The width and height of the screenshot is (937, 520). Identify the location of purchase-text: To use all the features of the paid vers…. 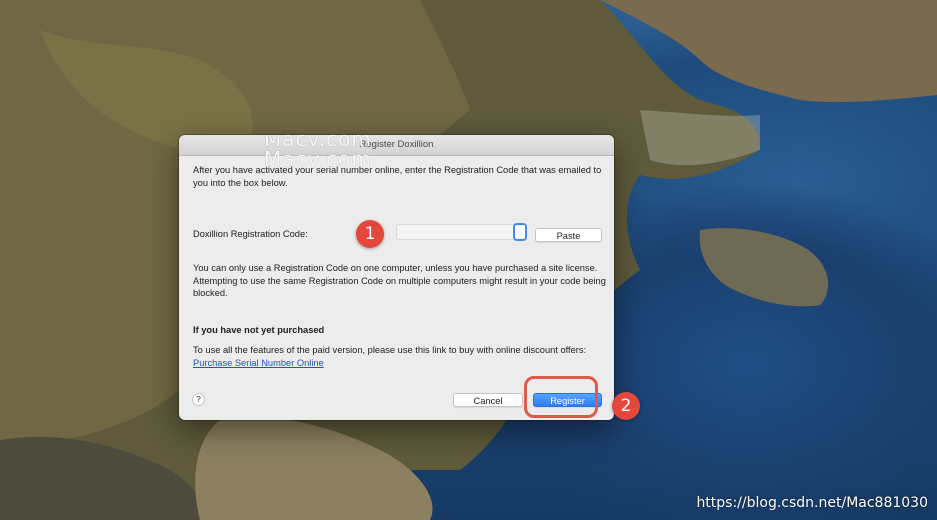
(393, 356).